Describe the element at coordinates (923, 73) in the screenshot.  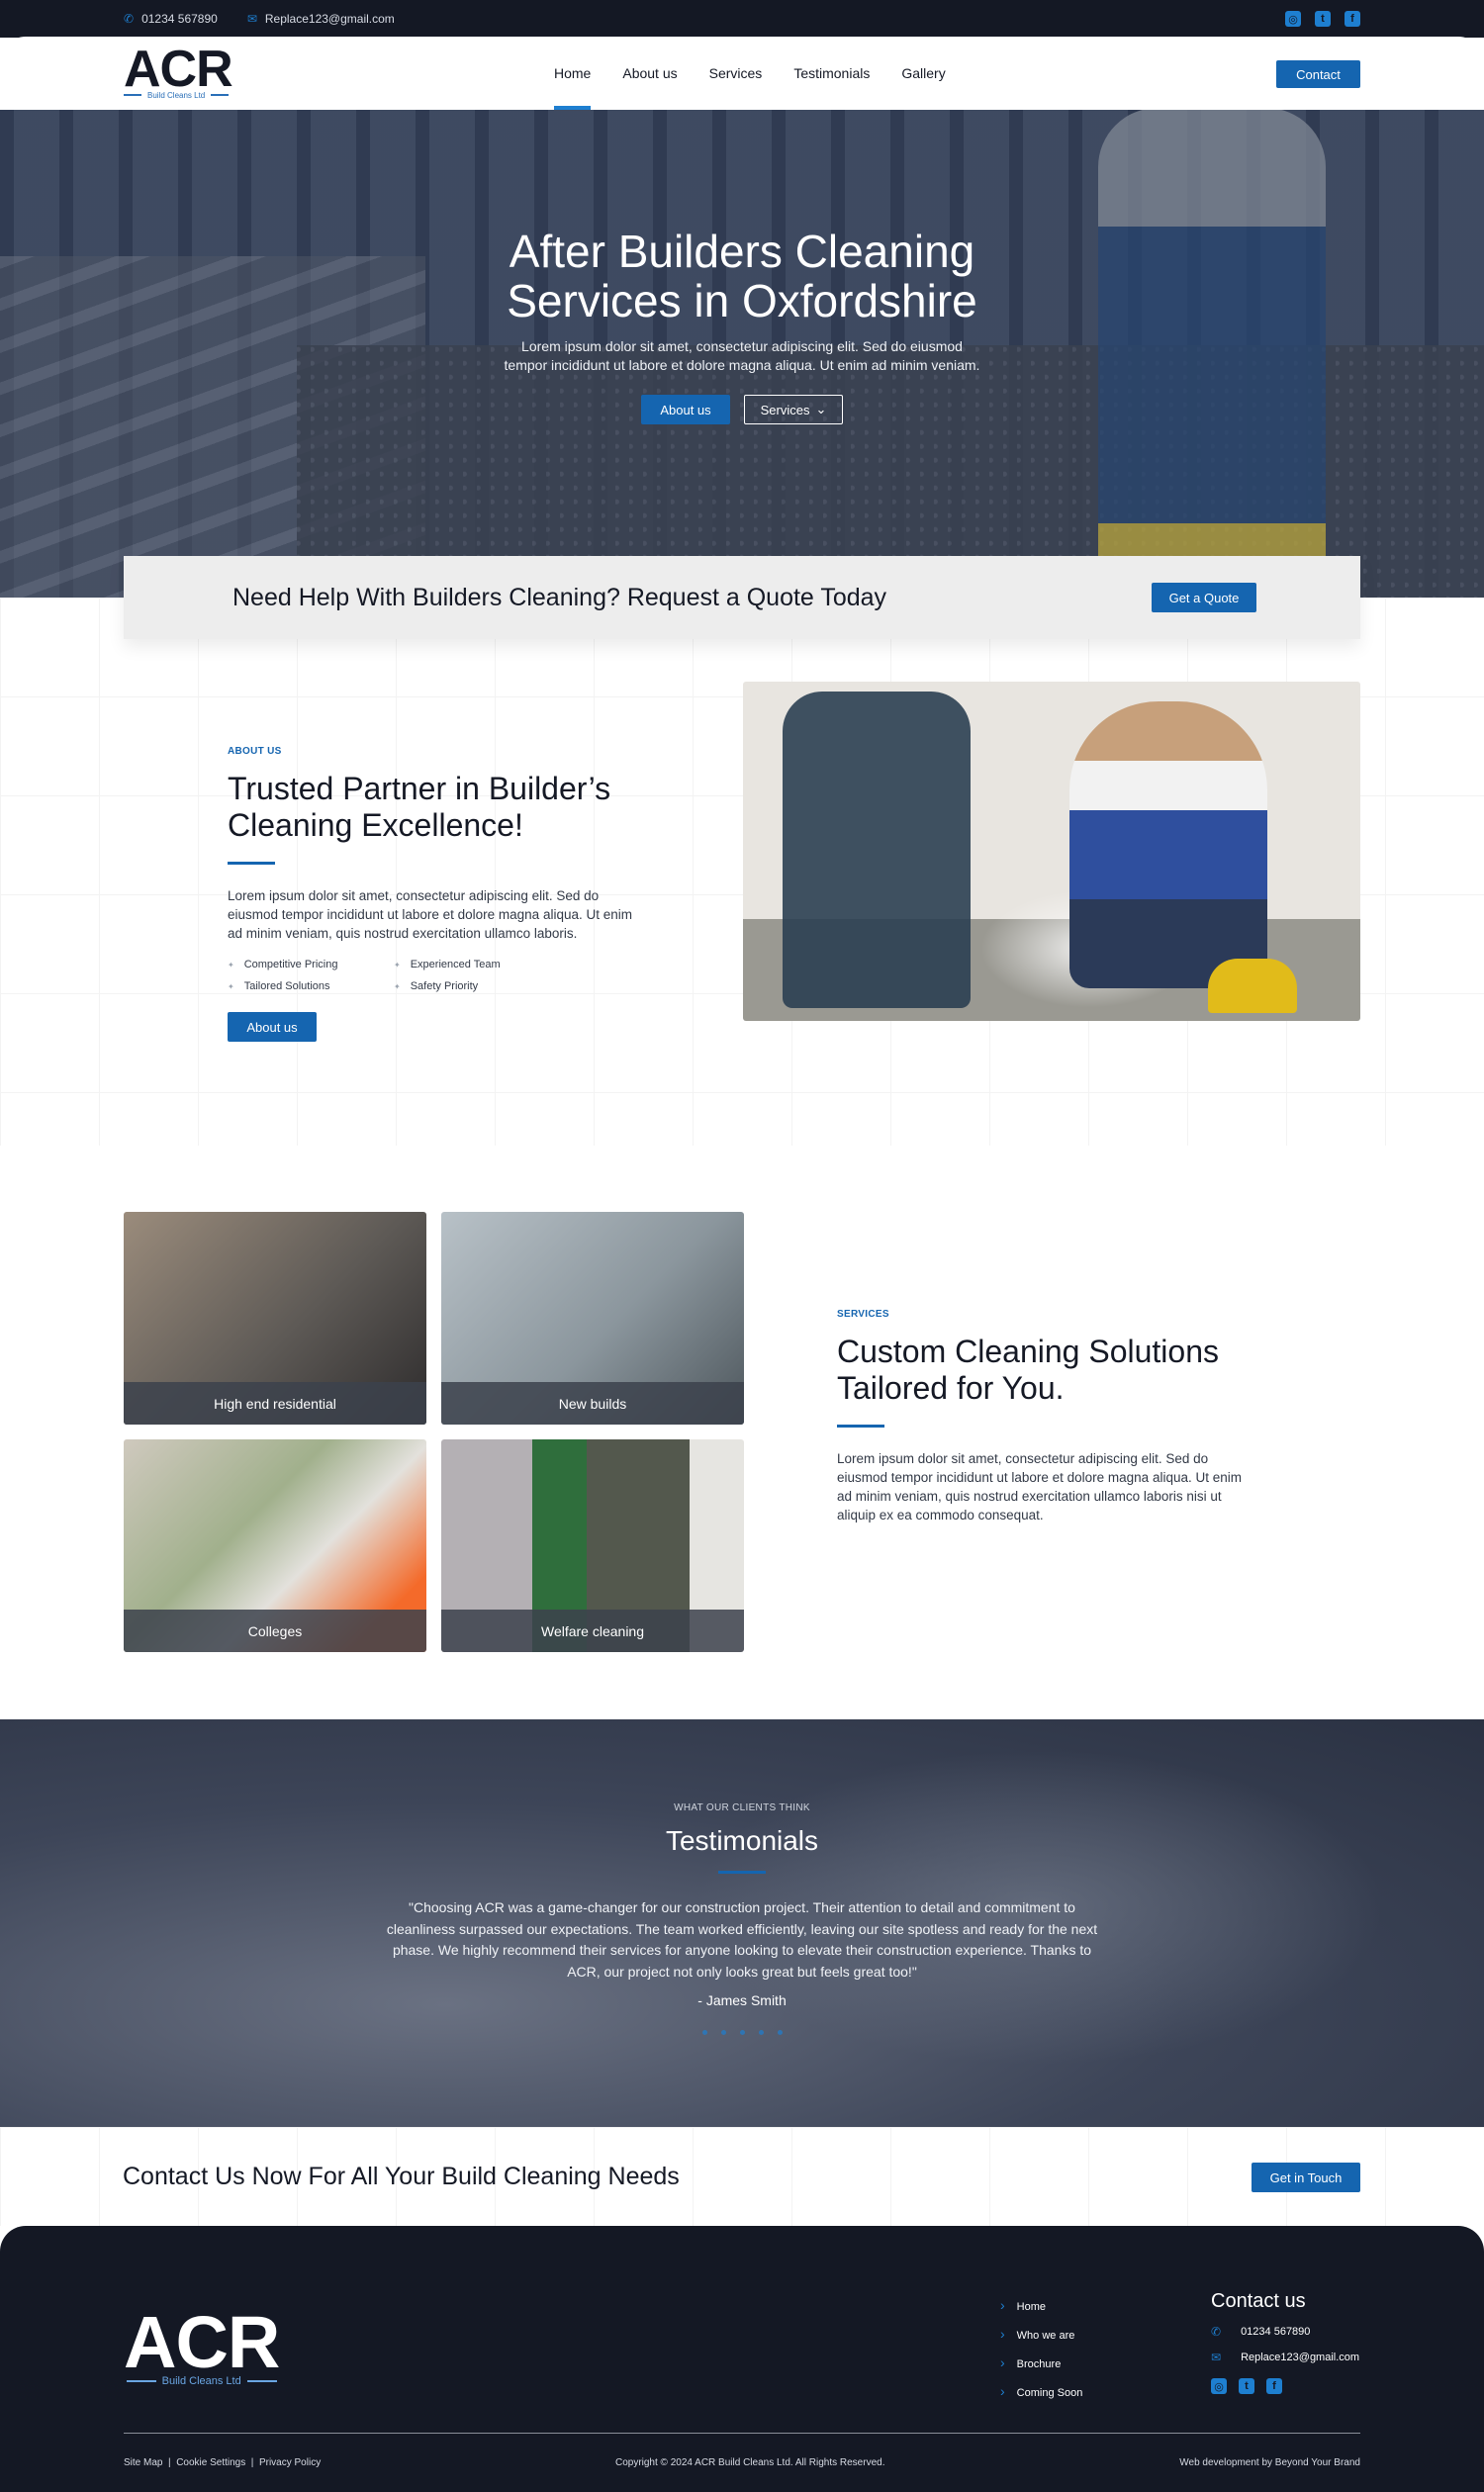
I see `nav-item-gallery: Gallery` at that location.